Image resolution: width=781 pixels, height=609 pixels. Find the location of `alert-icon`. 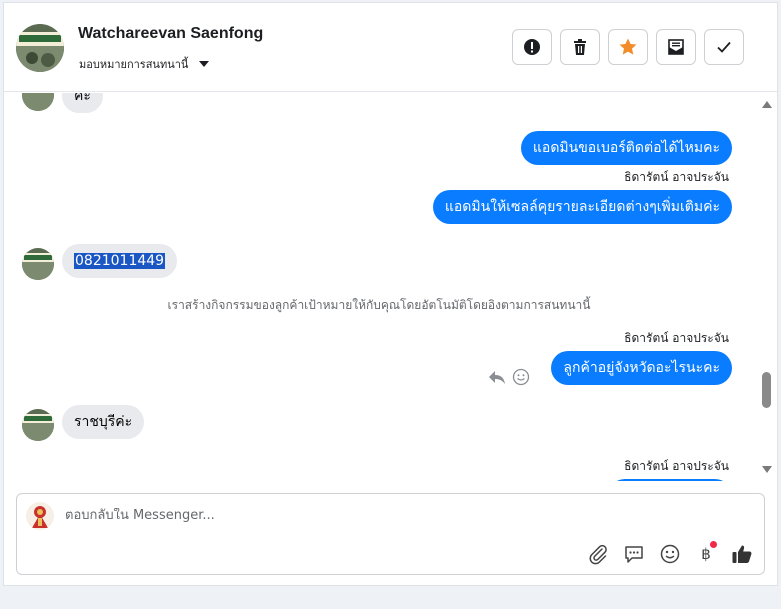

alert-icon is located at coordinates (532, 47).